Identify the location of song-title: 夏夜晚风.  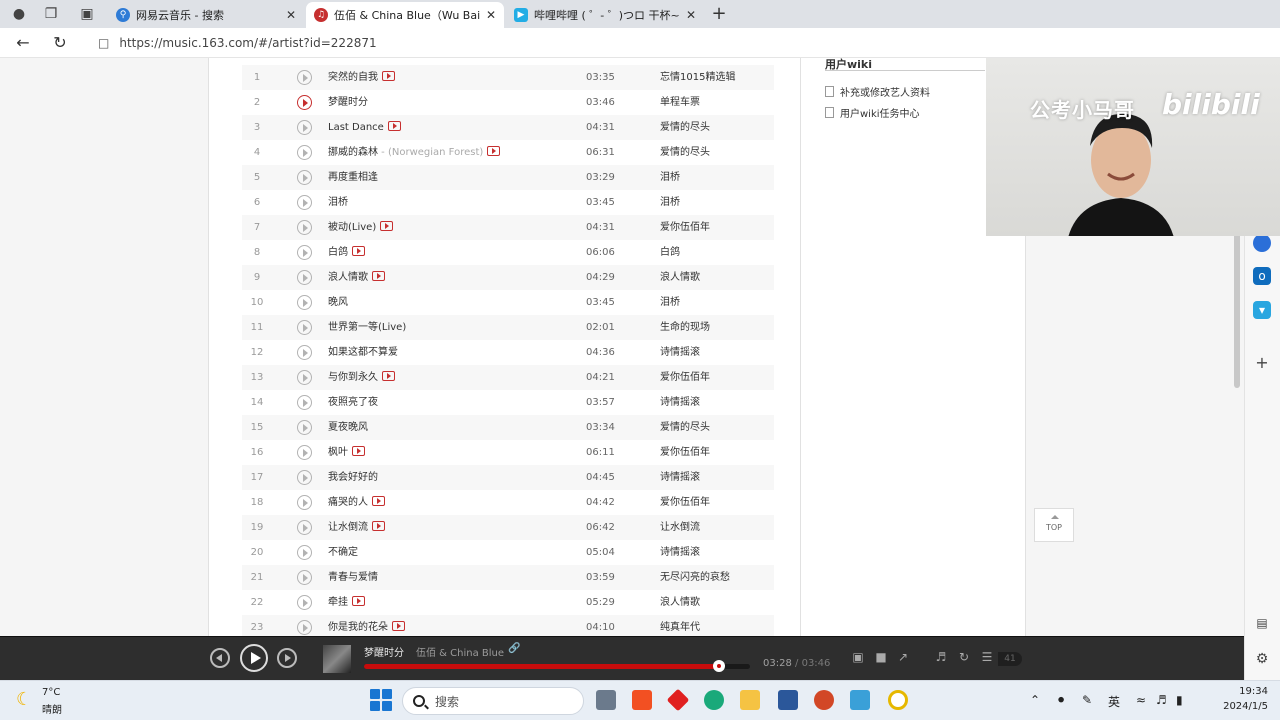
(348, 427).